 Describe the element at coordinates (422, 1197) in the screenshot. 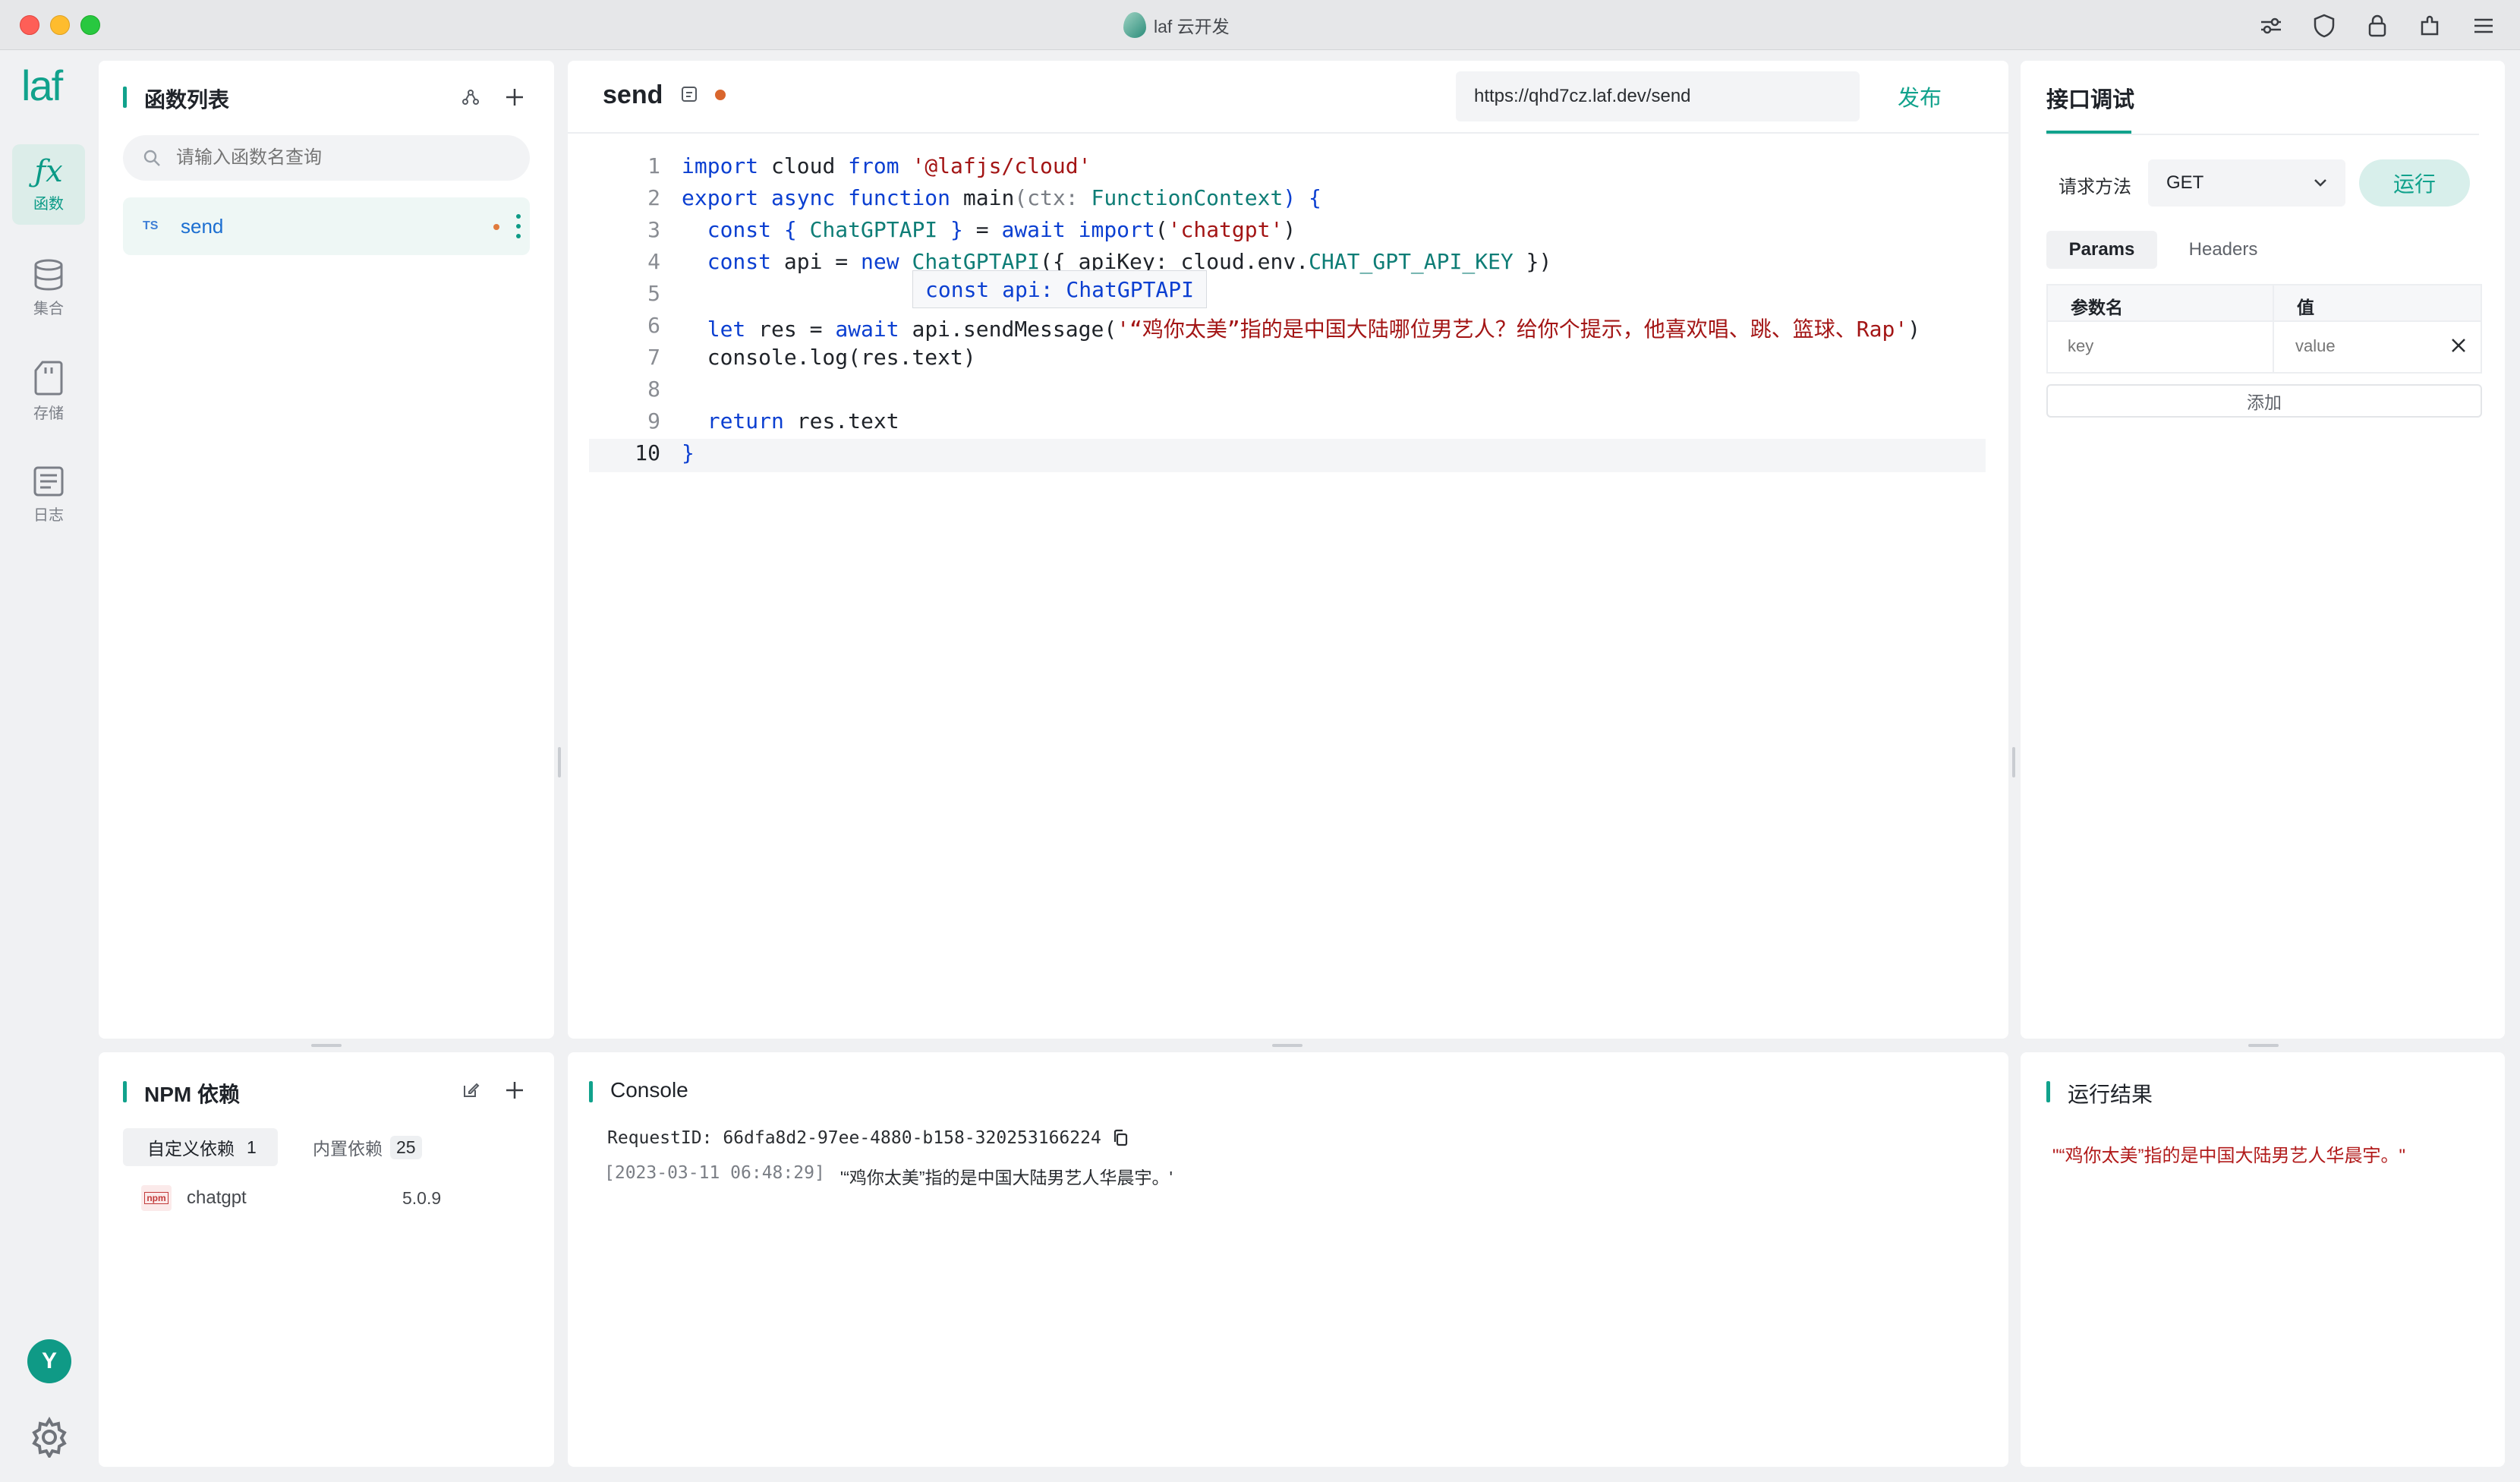

I see `package-version: 5.0.9` at that location.